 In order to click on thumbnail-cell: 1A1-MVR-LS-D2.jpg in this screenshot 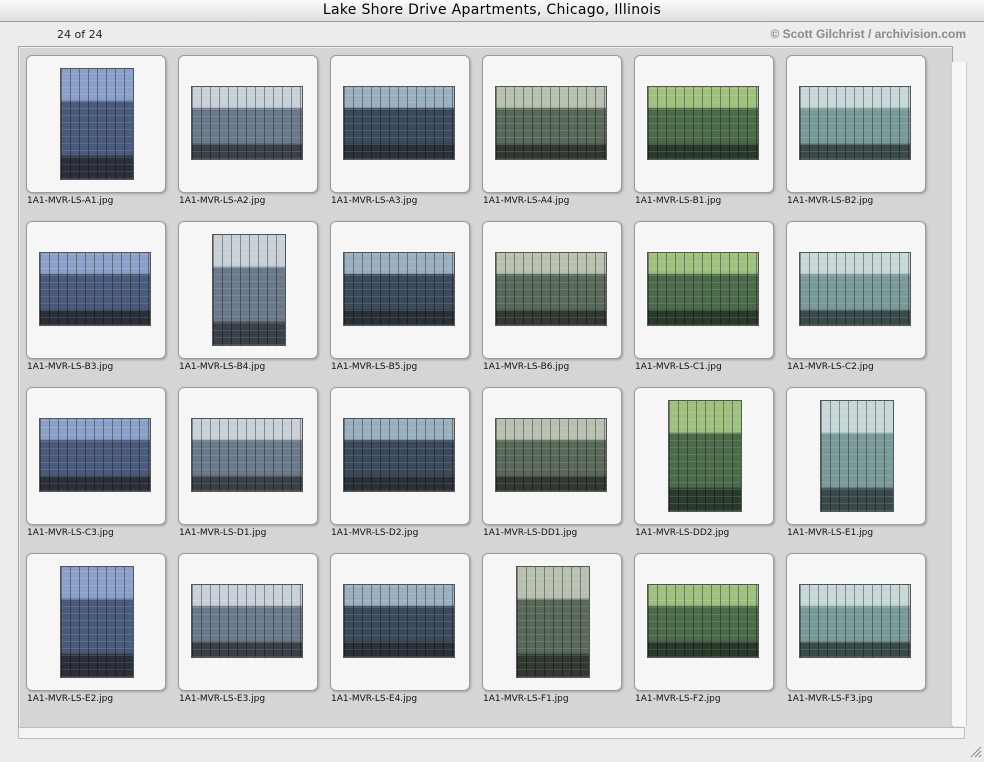, I will do `click(400, 467)`.